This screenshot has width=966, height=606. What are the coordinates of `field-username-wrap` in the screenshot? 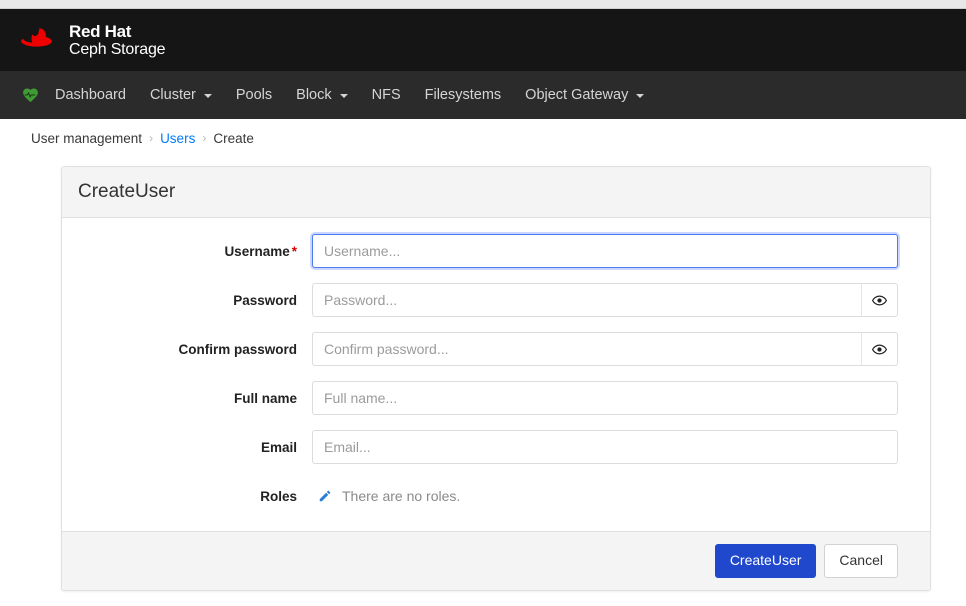 It's located at (605, 251).